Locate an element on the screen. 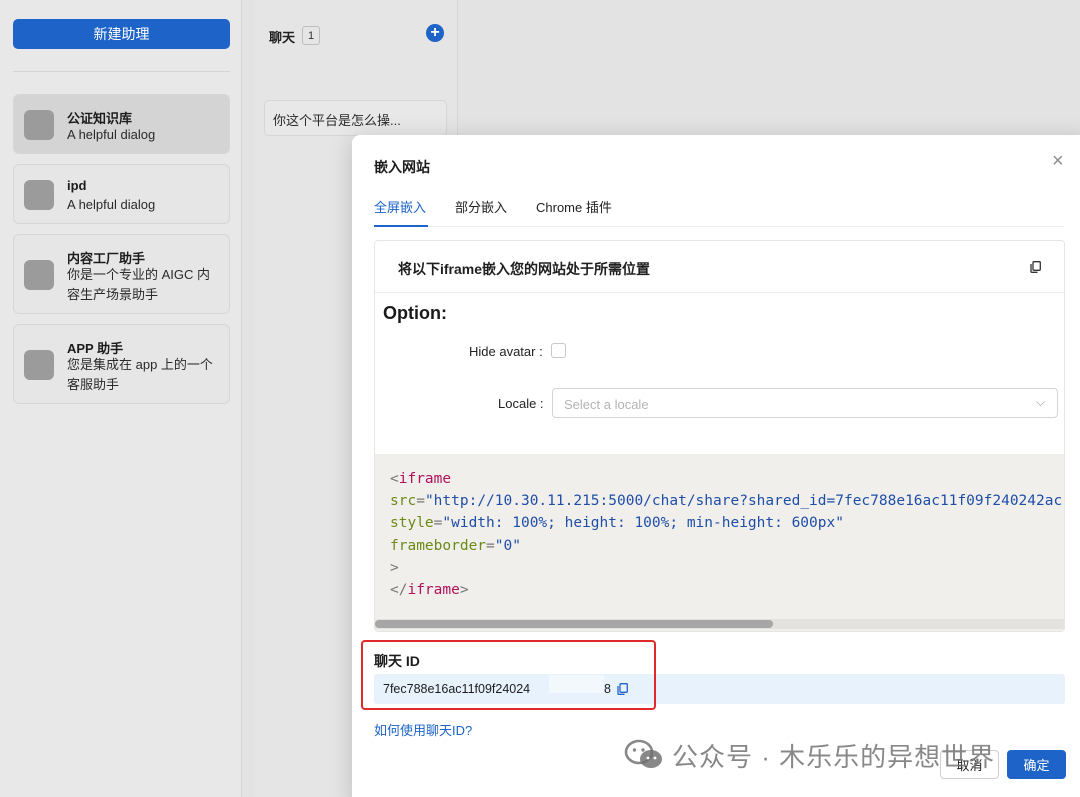 The width and height of the screenshot is (1080, 797). chat-count-badge: 1 is located at coordinates (311, 35).